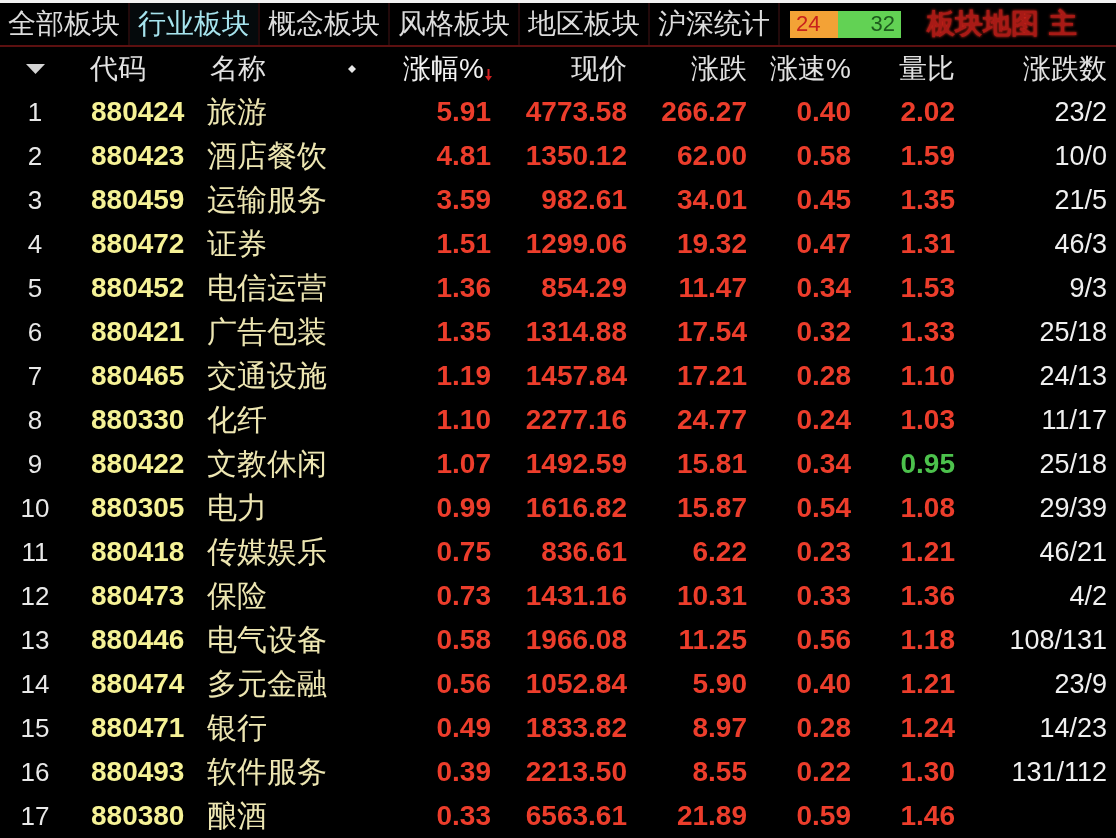  I want to click on sector-code: 880459, so click(138, 200).